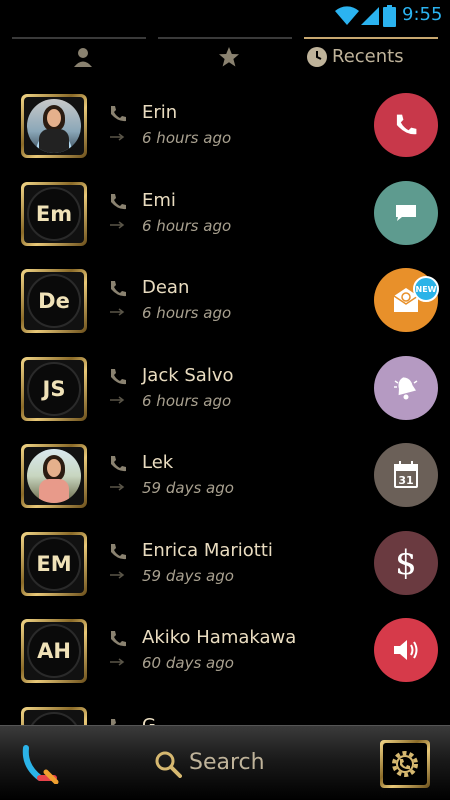  I want to click on calendar-day-label: 31, so click(405, 480).